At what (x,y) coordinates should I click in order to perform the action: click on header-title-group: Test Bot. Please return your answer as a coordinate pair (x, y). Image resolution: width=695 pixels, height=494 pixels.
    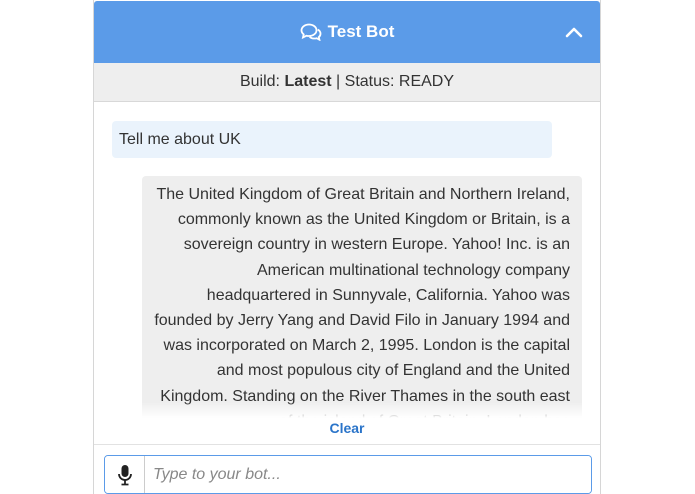
    Looking at the image, I should click on (347, 32).